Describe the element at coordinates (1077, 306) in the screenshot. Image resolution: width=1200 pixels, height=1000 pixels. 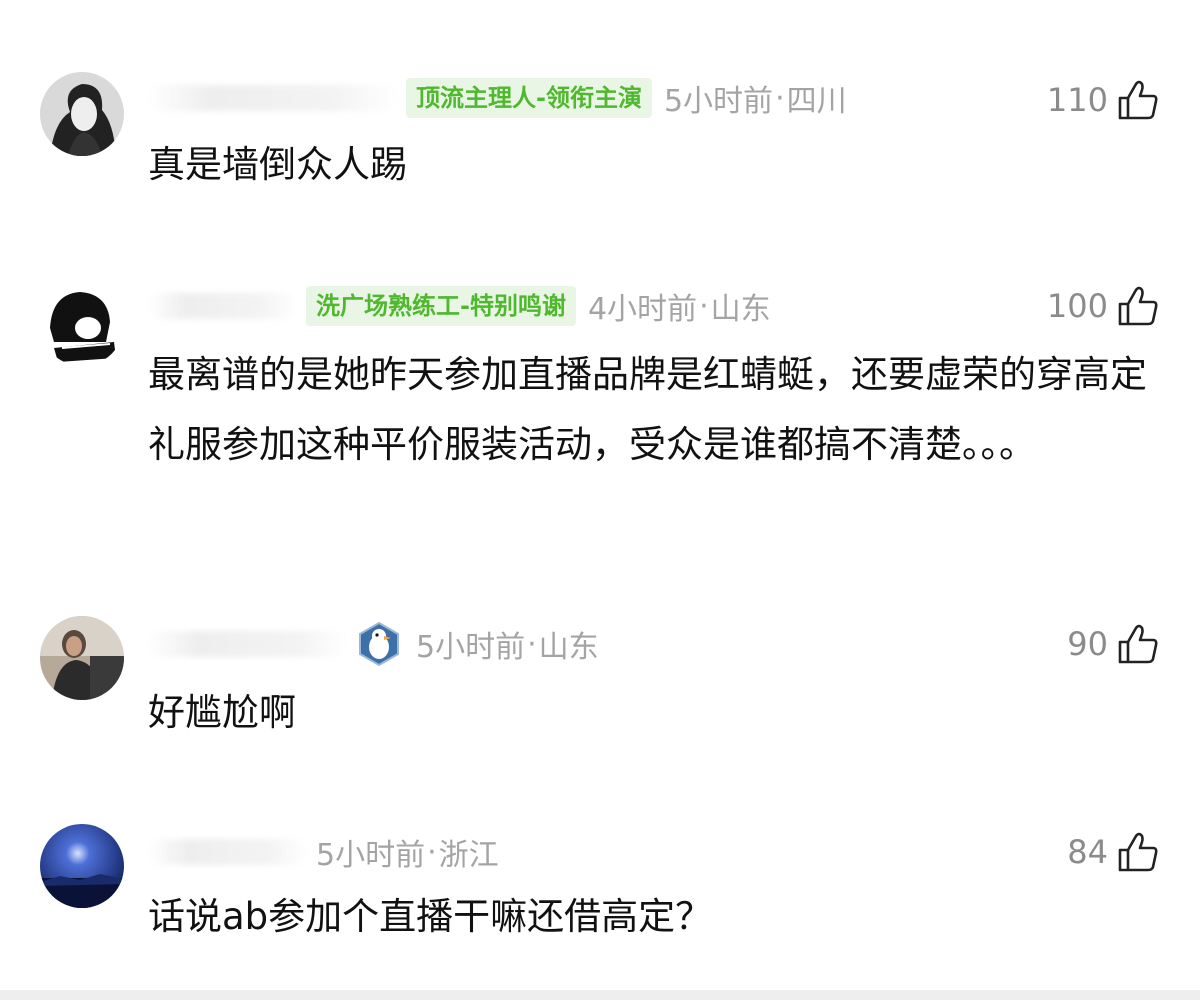
I see `like-count: 100` at that location.